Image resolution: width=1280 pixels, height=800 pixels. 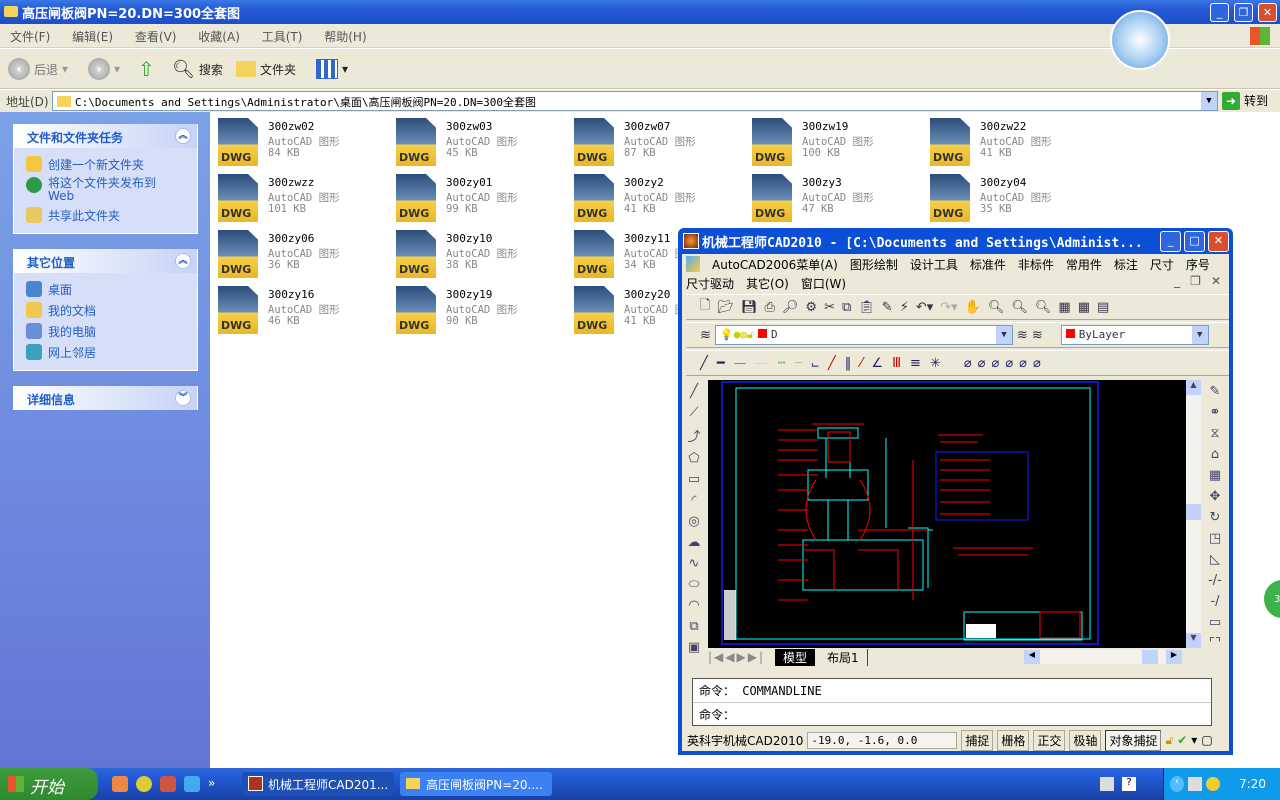 I want to click on expand-icon: ︾, so click(x=183, y=398).